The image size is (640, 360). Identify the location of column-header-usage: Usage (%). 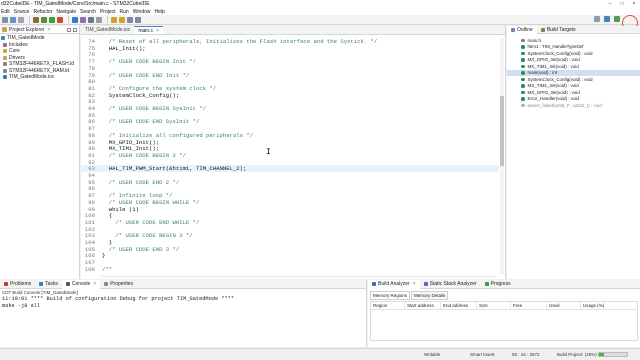
(607, 305).